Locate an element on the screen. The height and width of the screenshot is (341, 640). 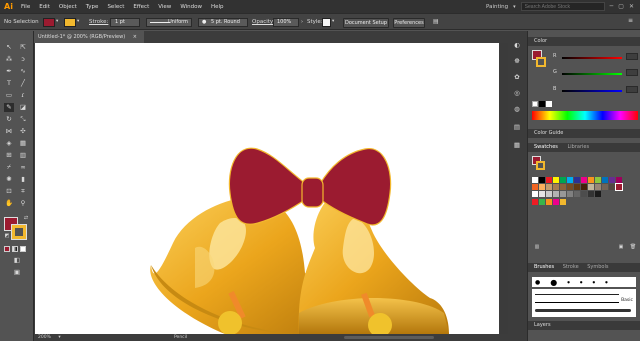
arrange-icon: ▤ is located at coordinates (436, 21).